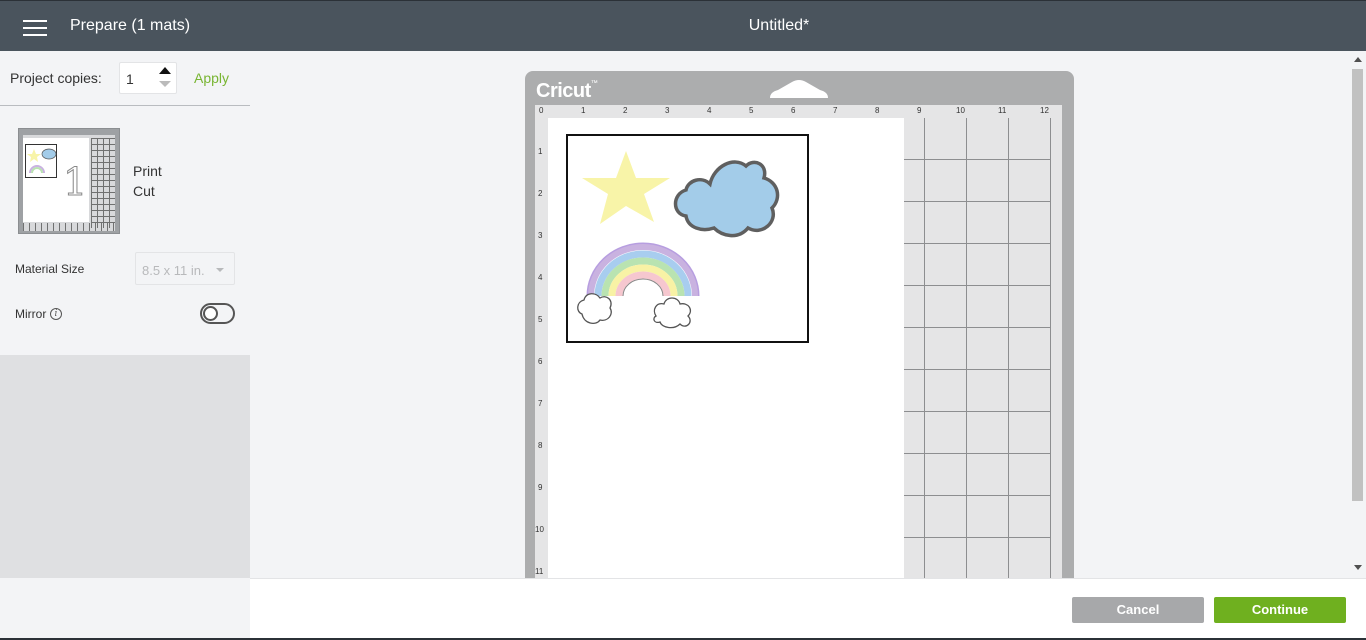 Image resolution: width=1366 pixels, height=640 pixels. What do you see at coordinates (540, 277) in the screenshot?
I see `ruler-tick-left: 4` at bounding box center [540, 277].